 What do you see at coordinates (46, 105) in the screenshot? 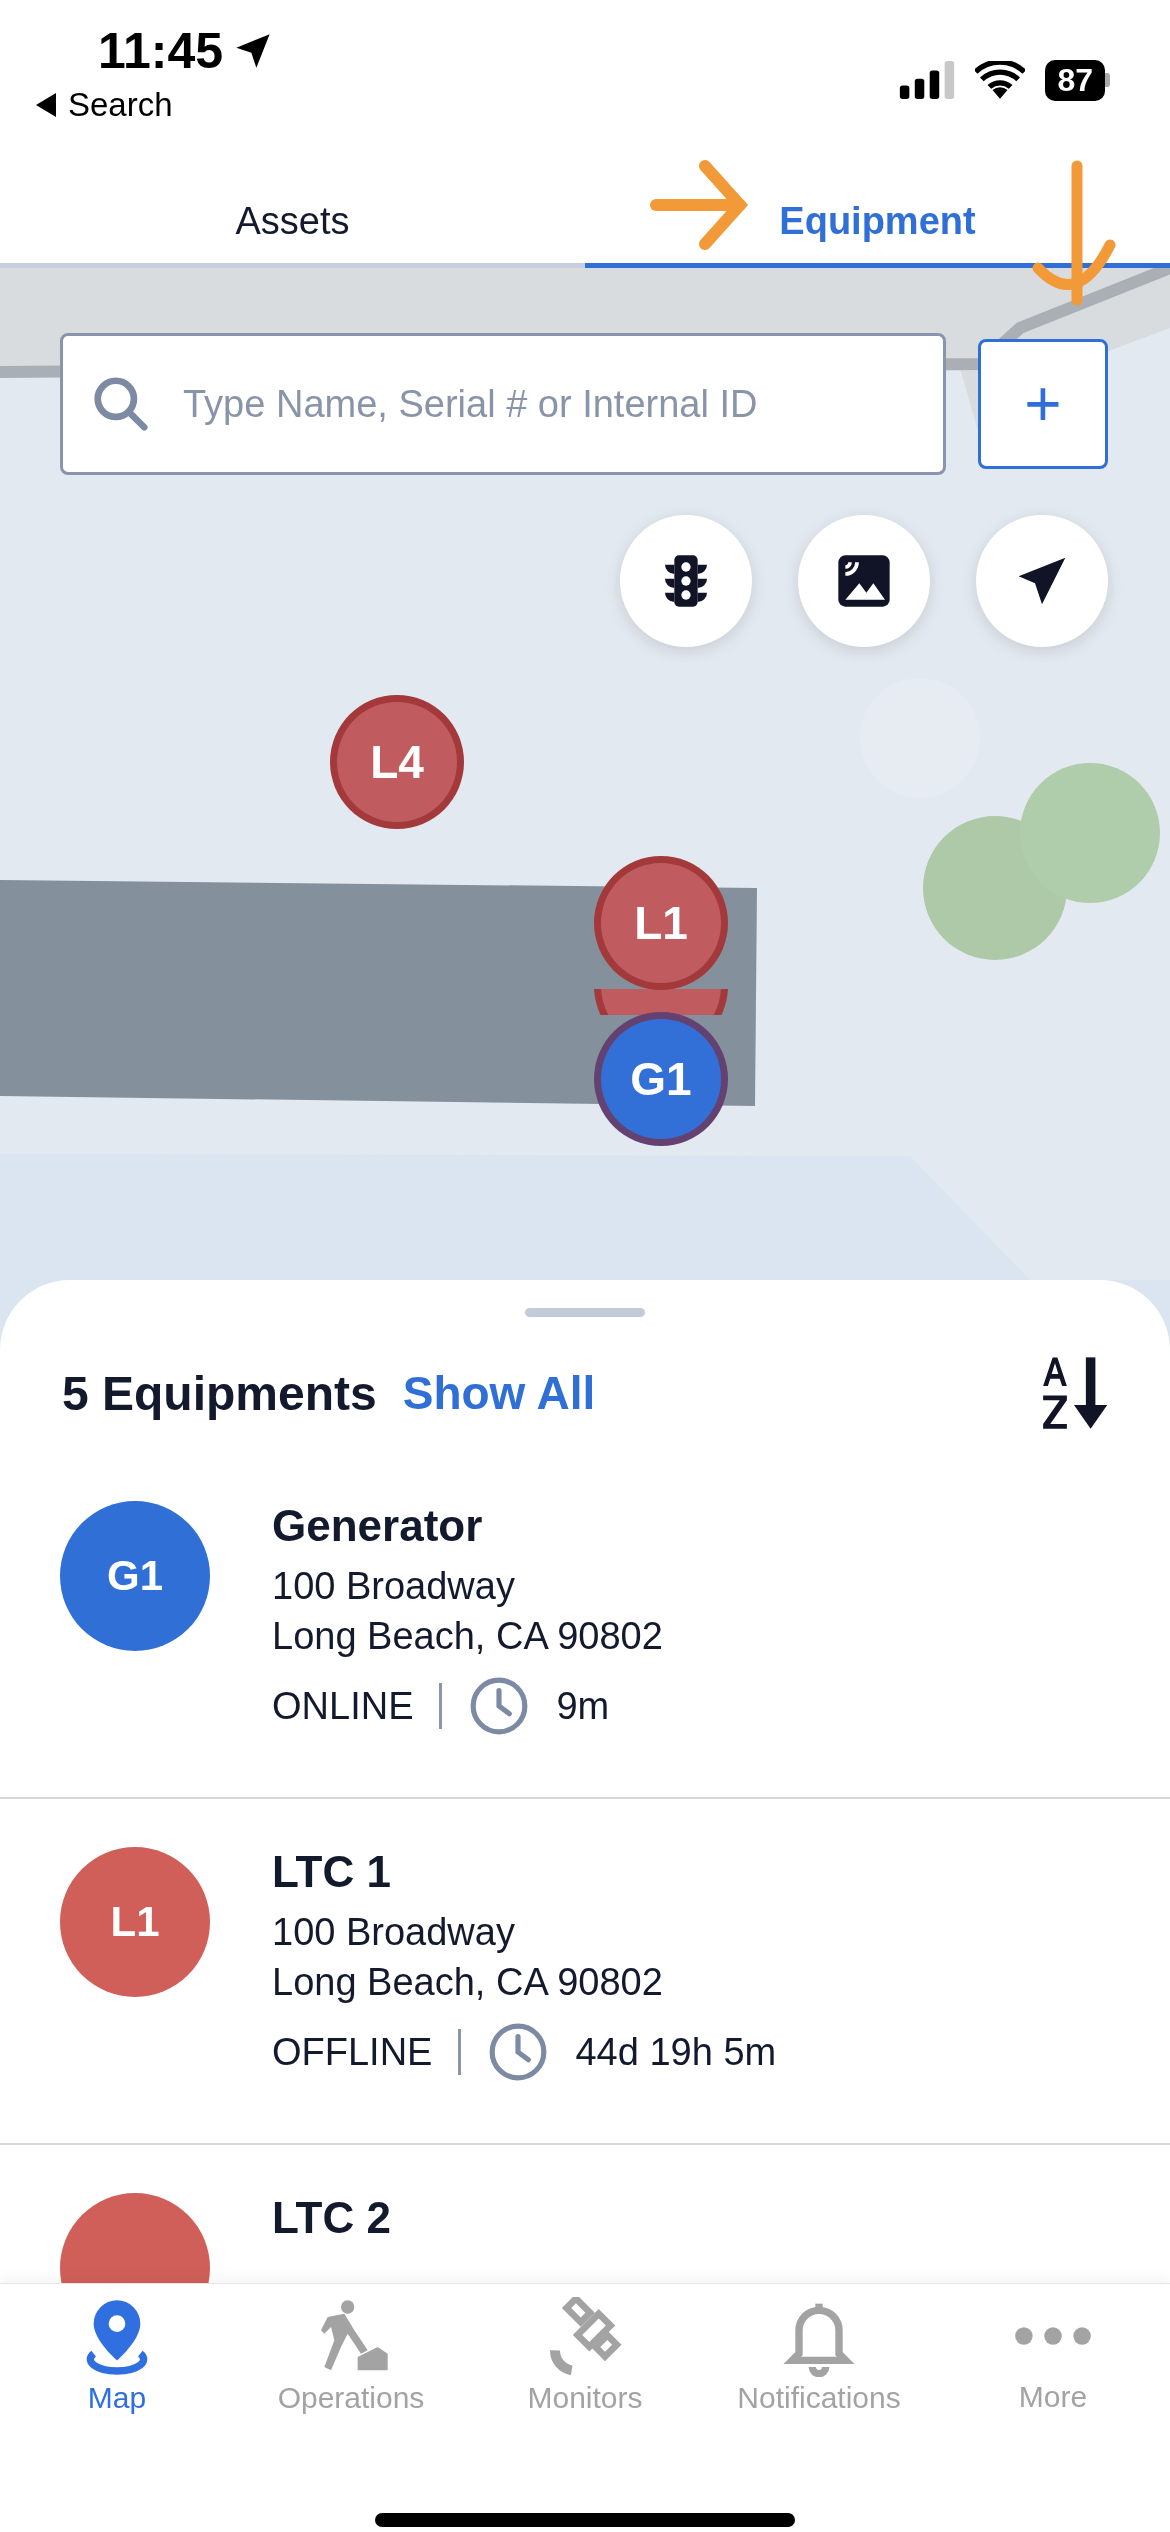
I see `back-arrow-icon` at bounding box center [46, 105].